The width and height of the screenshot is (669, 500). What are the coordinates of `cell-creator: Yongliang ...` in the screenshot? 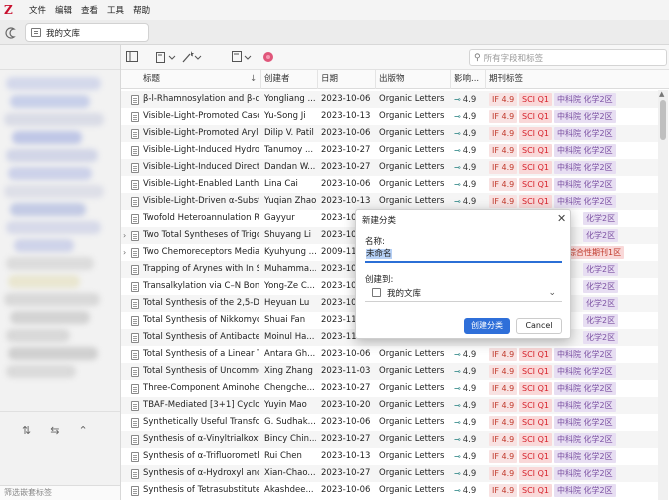 It's located at (290, 99).